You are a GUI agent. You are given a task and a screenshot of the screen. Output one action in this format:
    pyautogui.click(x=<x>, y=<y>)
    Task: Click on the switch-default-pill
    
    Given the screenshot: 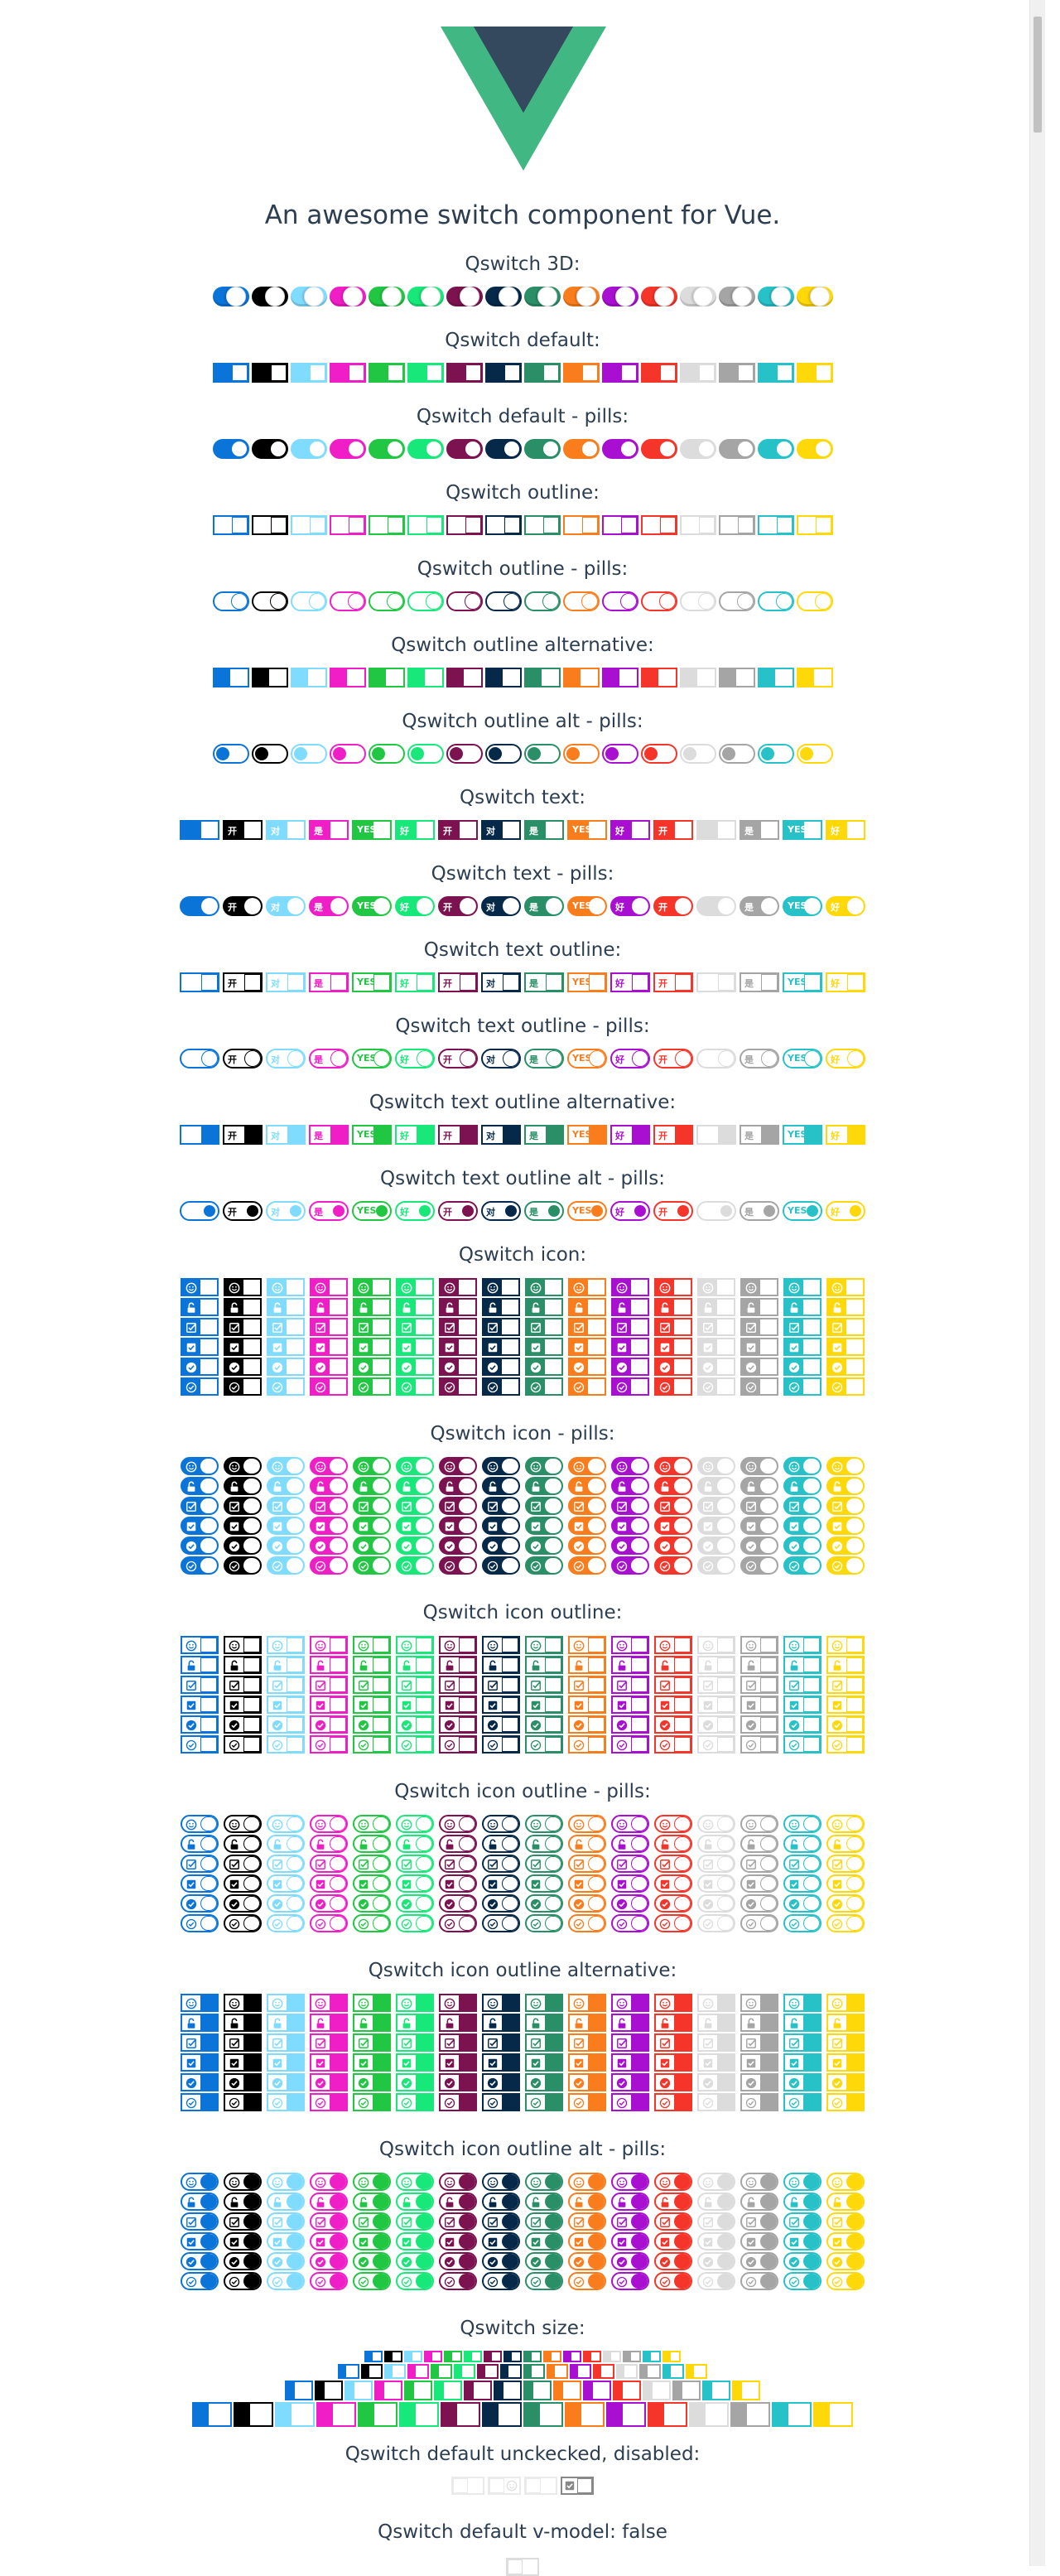 What is the action you would take?
    pyautogui.click(x=697, y=449)
    